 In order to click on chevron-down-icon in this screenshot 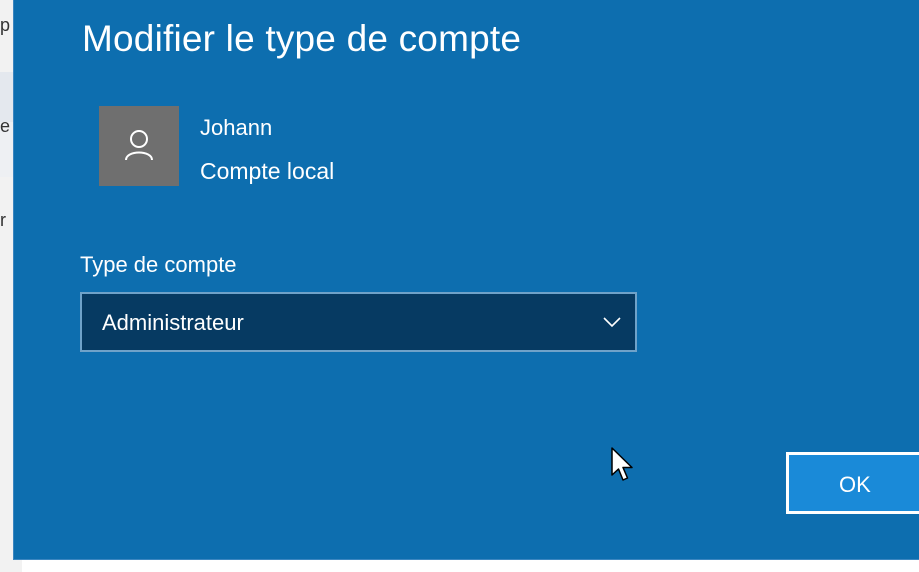, I will do `click(612, 322)`.